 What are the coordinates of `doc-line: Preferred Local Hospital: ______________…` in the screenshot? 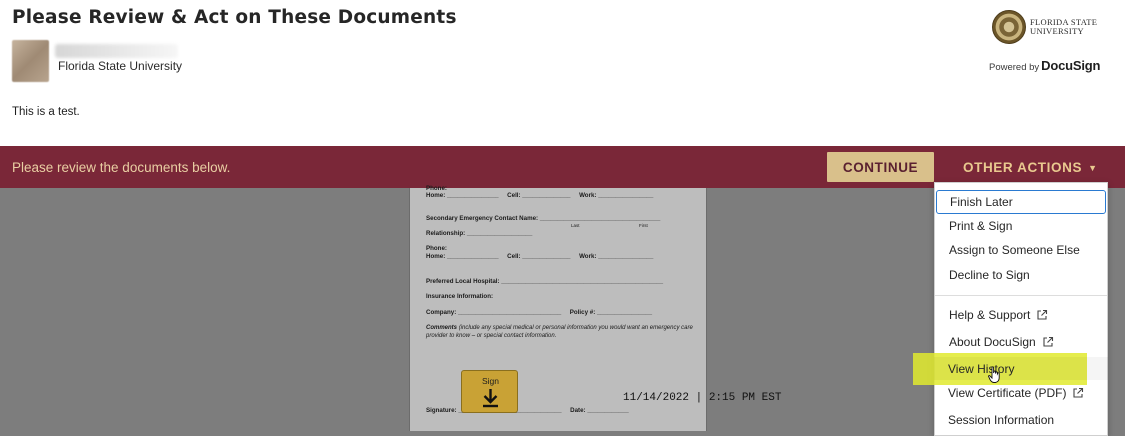 It's located at (545, 281).